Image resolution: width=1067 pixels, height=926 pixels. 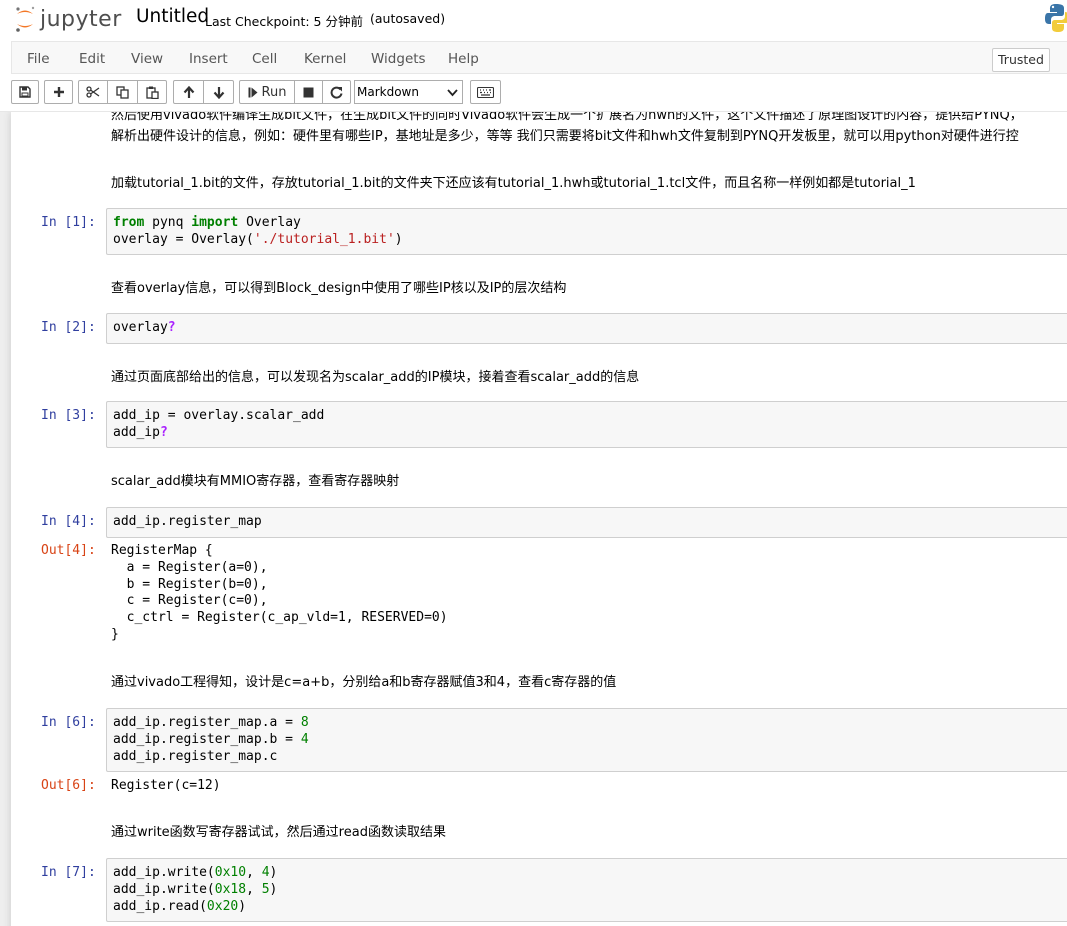 What do you see at coordinates (452, 93) in the screenshot?
I see `chevron-down-icon` at bounding box center [452, 93].